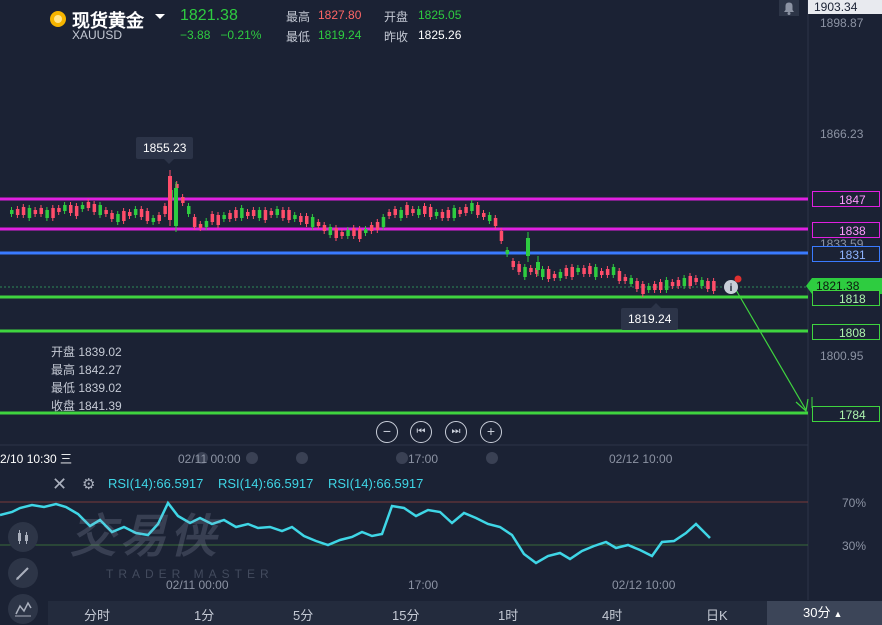  I want to click on ohlc-high: 最高 1842.27, so click(86, 370).